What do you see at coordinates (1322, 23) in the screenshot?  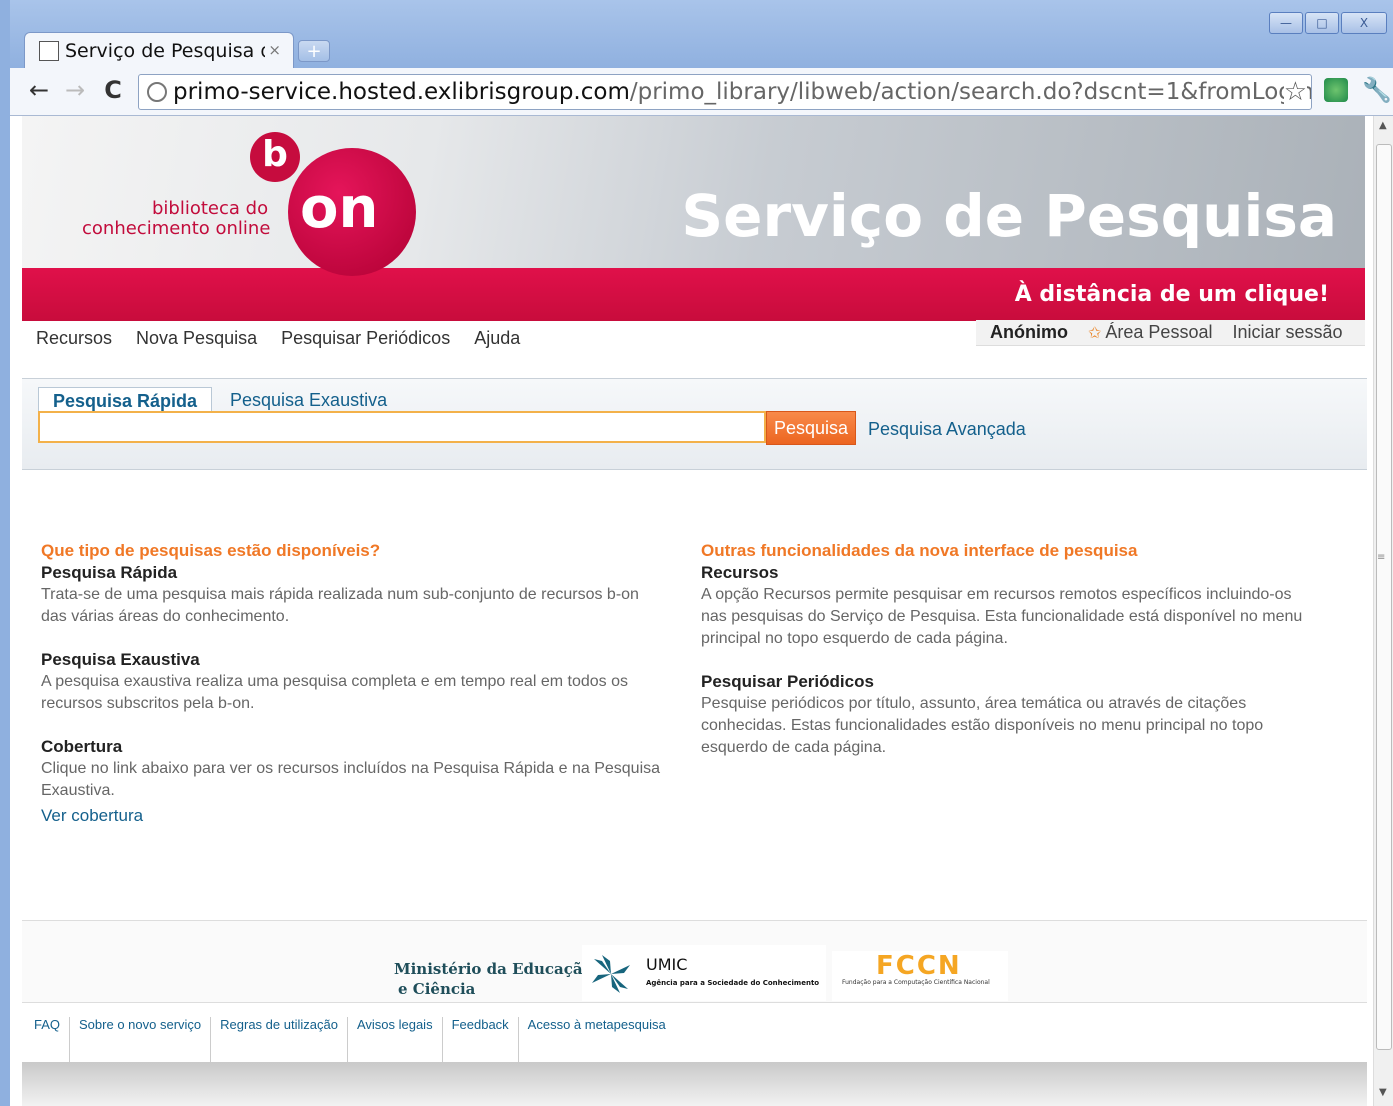 I see `maximize-button: □` at bounding box center [1322, 23].